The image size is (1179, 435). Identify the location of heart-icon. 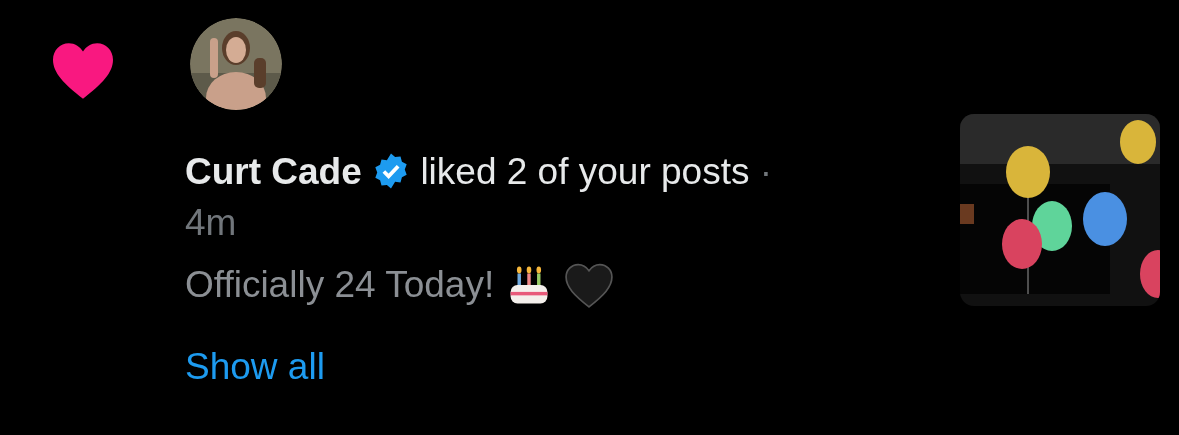
(589, 285).